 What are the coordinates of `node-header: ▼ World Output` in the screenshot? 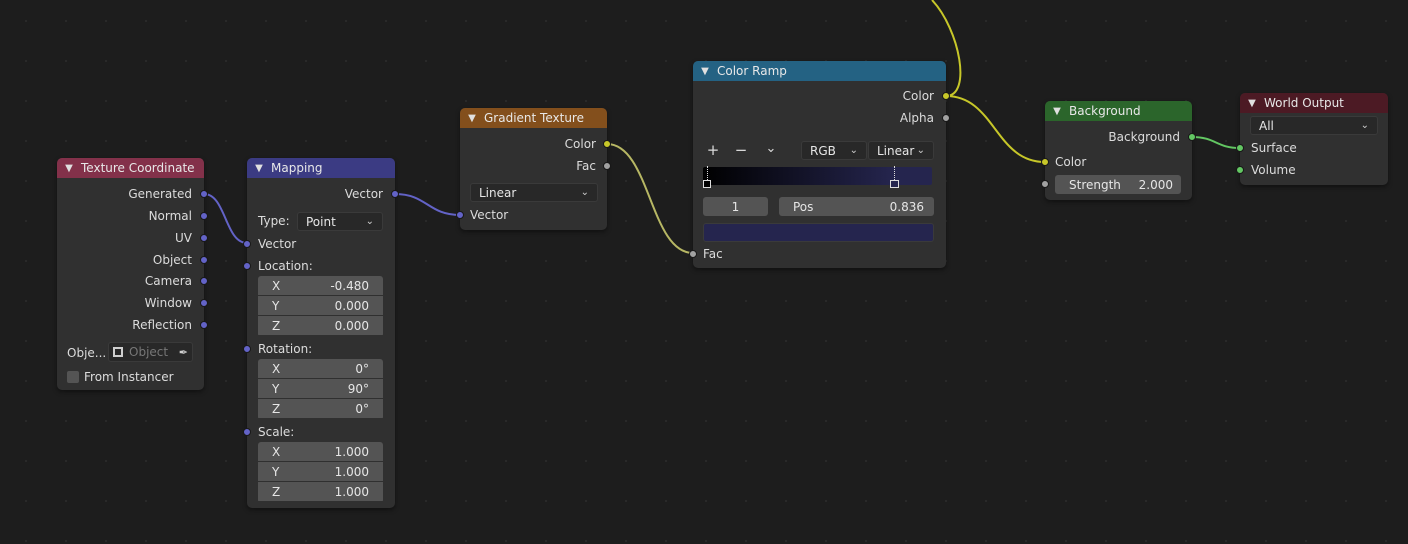 It's located at (1314, 103).